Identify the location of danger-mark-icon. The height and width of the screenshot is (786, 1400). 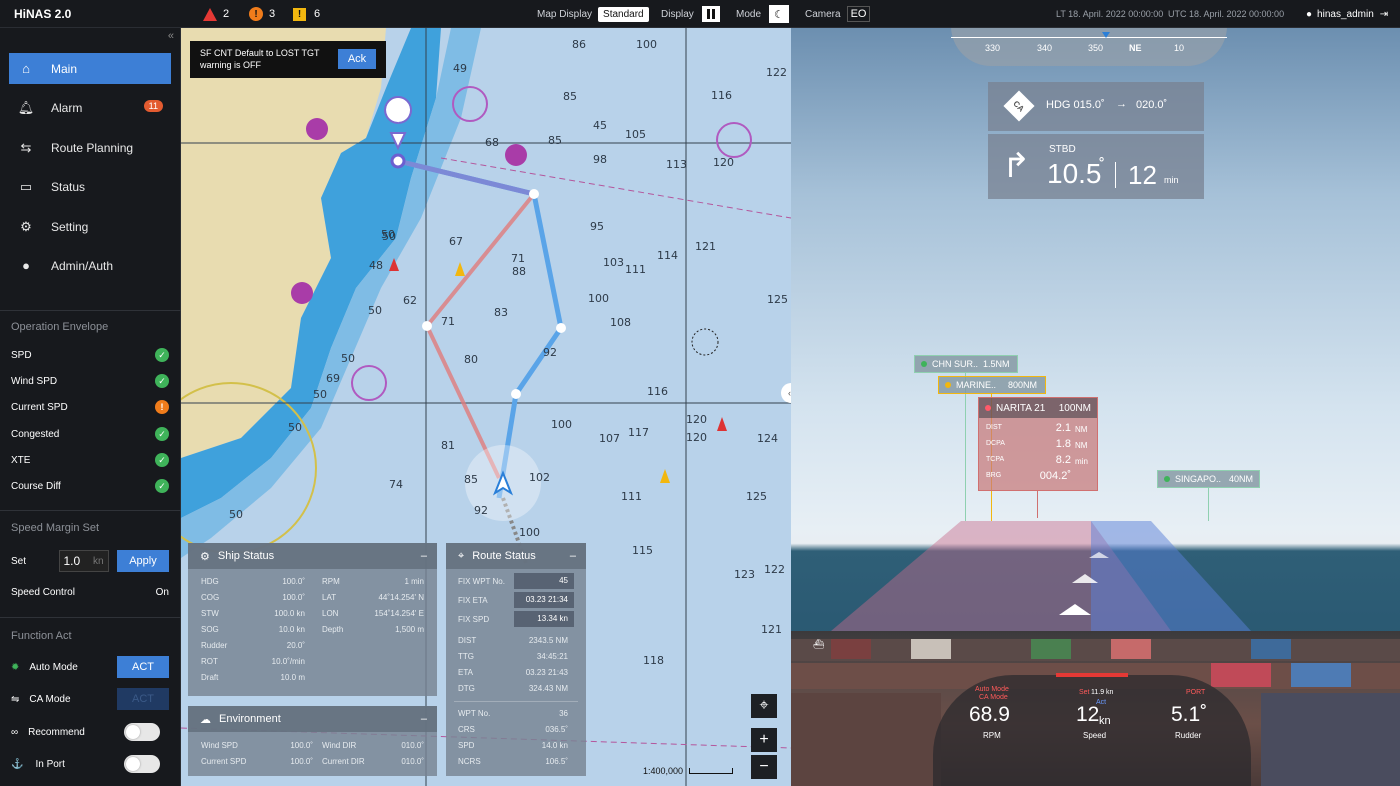
(302, 293).